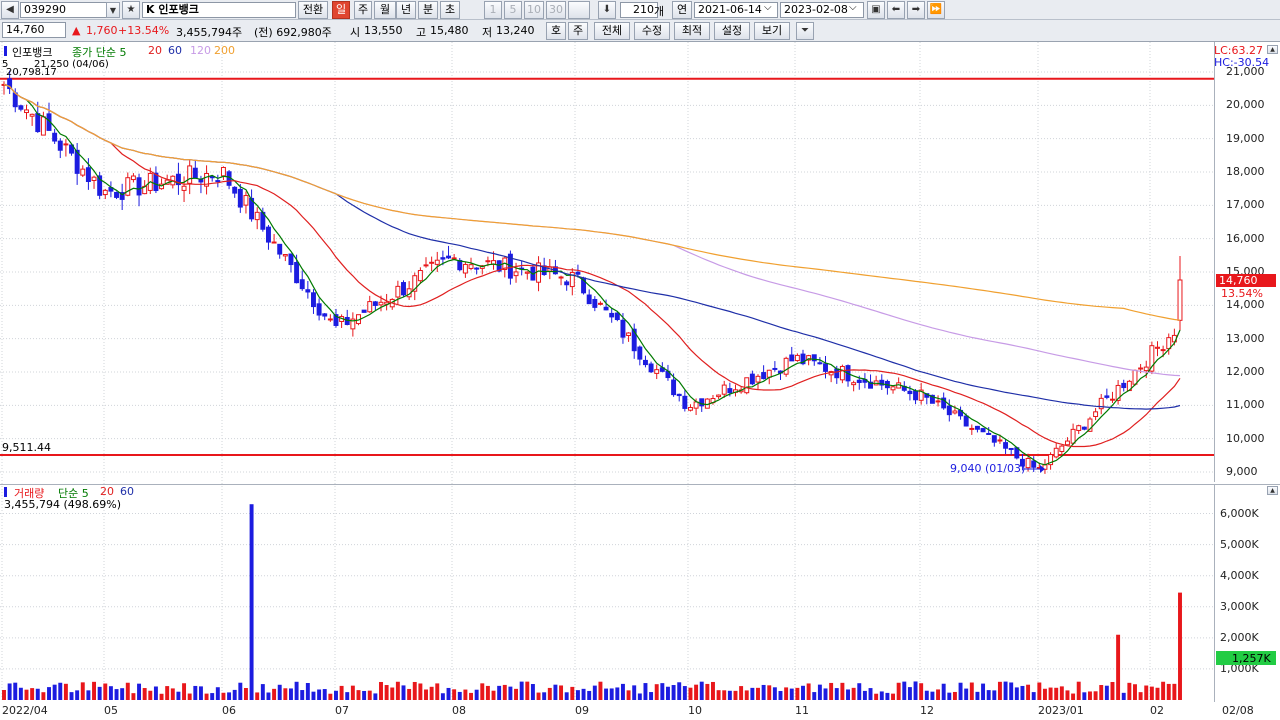  I want to click on volume-y-tick: 3,000K, so click(1239, 606).